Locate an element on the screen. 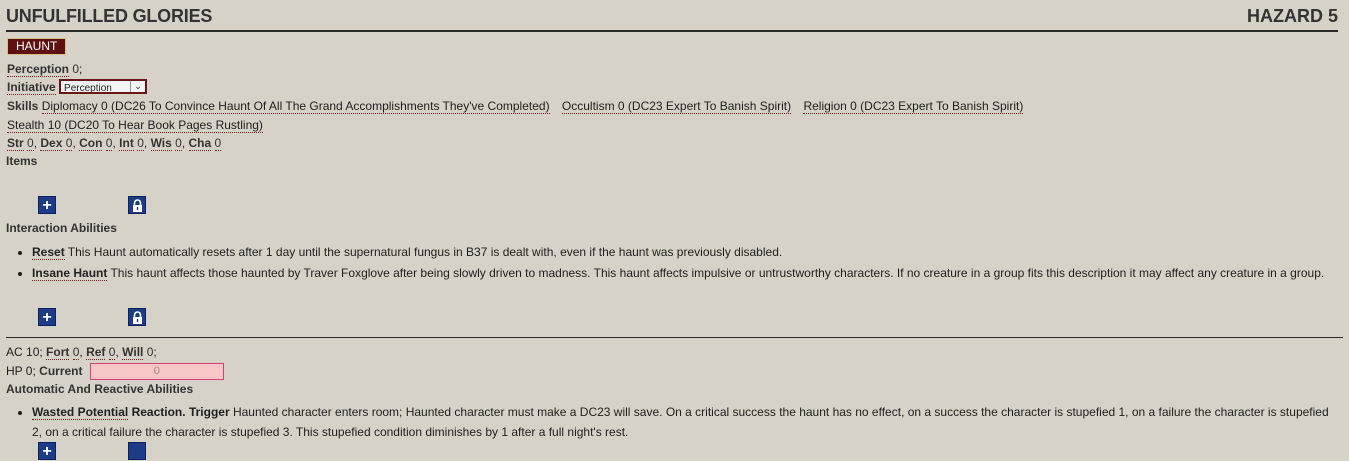 This screenshot has width=1349, height=461. chevron-down-icon: ⌄ is located at coordinates (137, 87).